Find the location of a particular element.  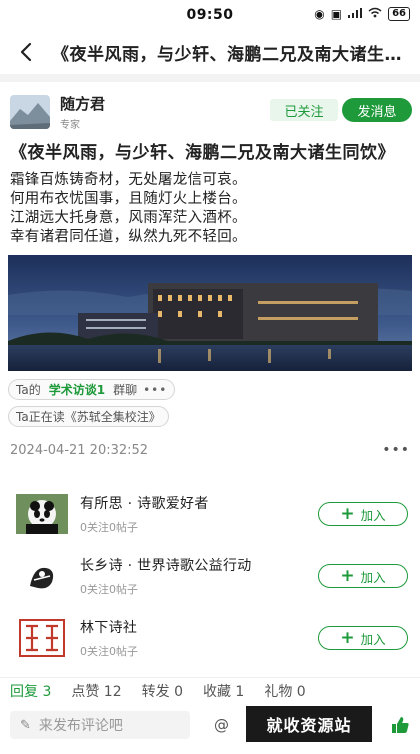

battery-icon: 66 is located at coordinates (399, 14).